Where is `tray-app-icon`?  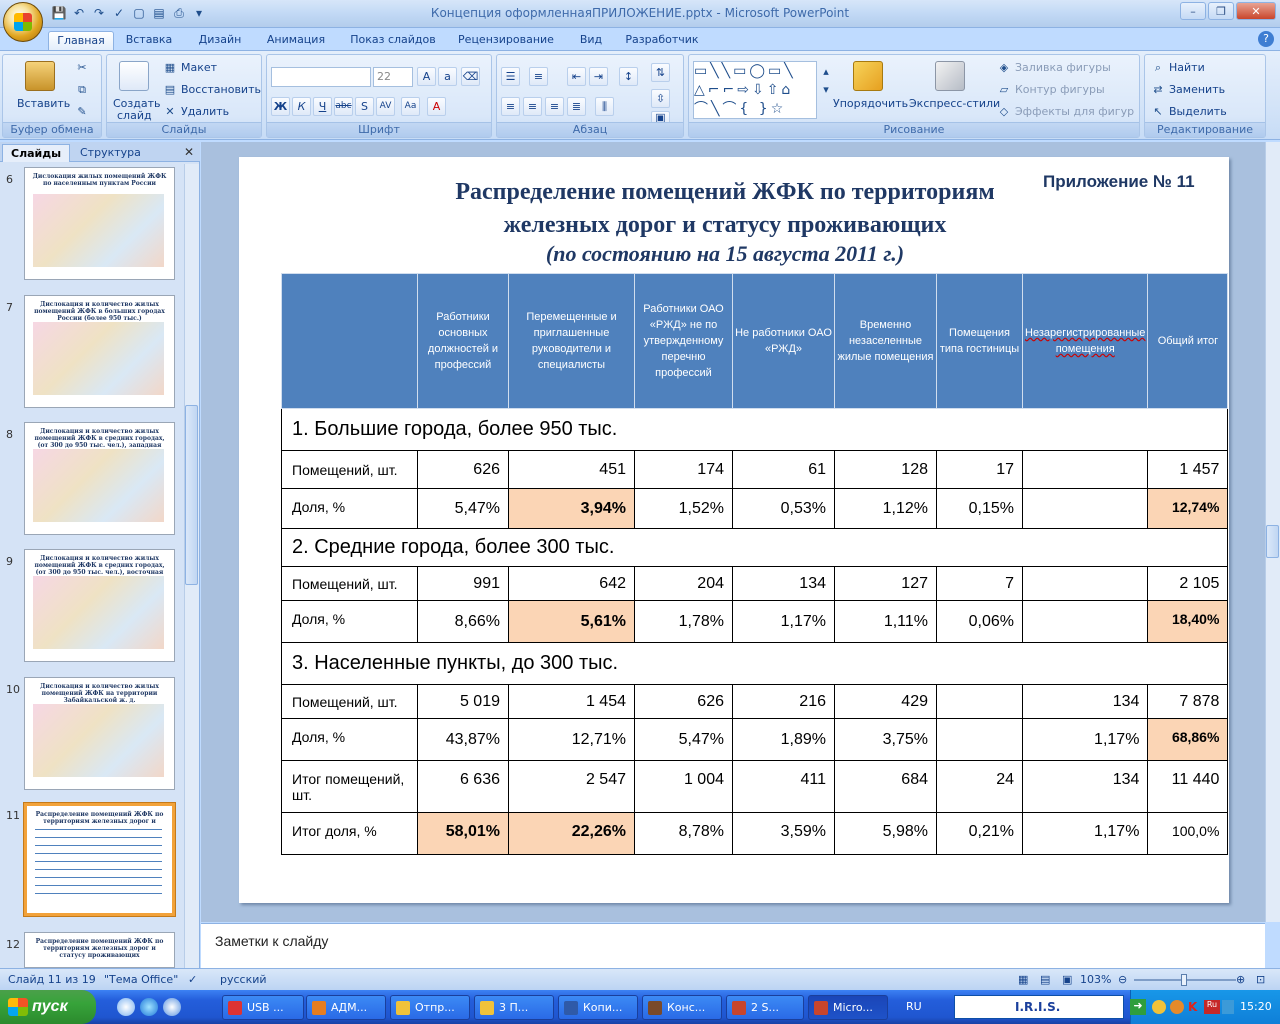 tray-app-icon is located at coordinates (1177, 1007).